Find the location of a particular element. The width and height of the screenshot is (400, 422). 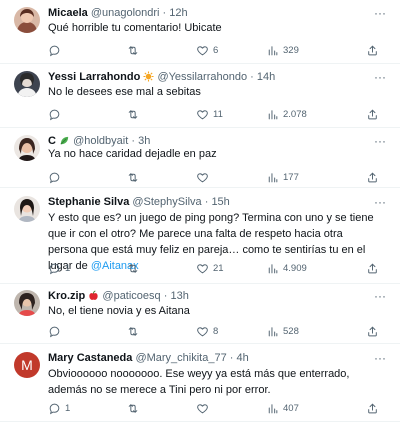

author-name: Mary Castaneda is located at coordinates (90, 358).